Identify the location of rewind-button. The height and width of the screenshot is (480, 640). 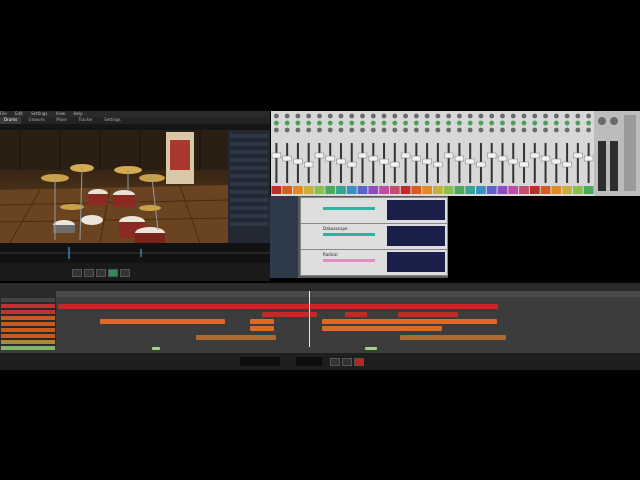
(77, 273).